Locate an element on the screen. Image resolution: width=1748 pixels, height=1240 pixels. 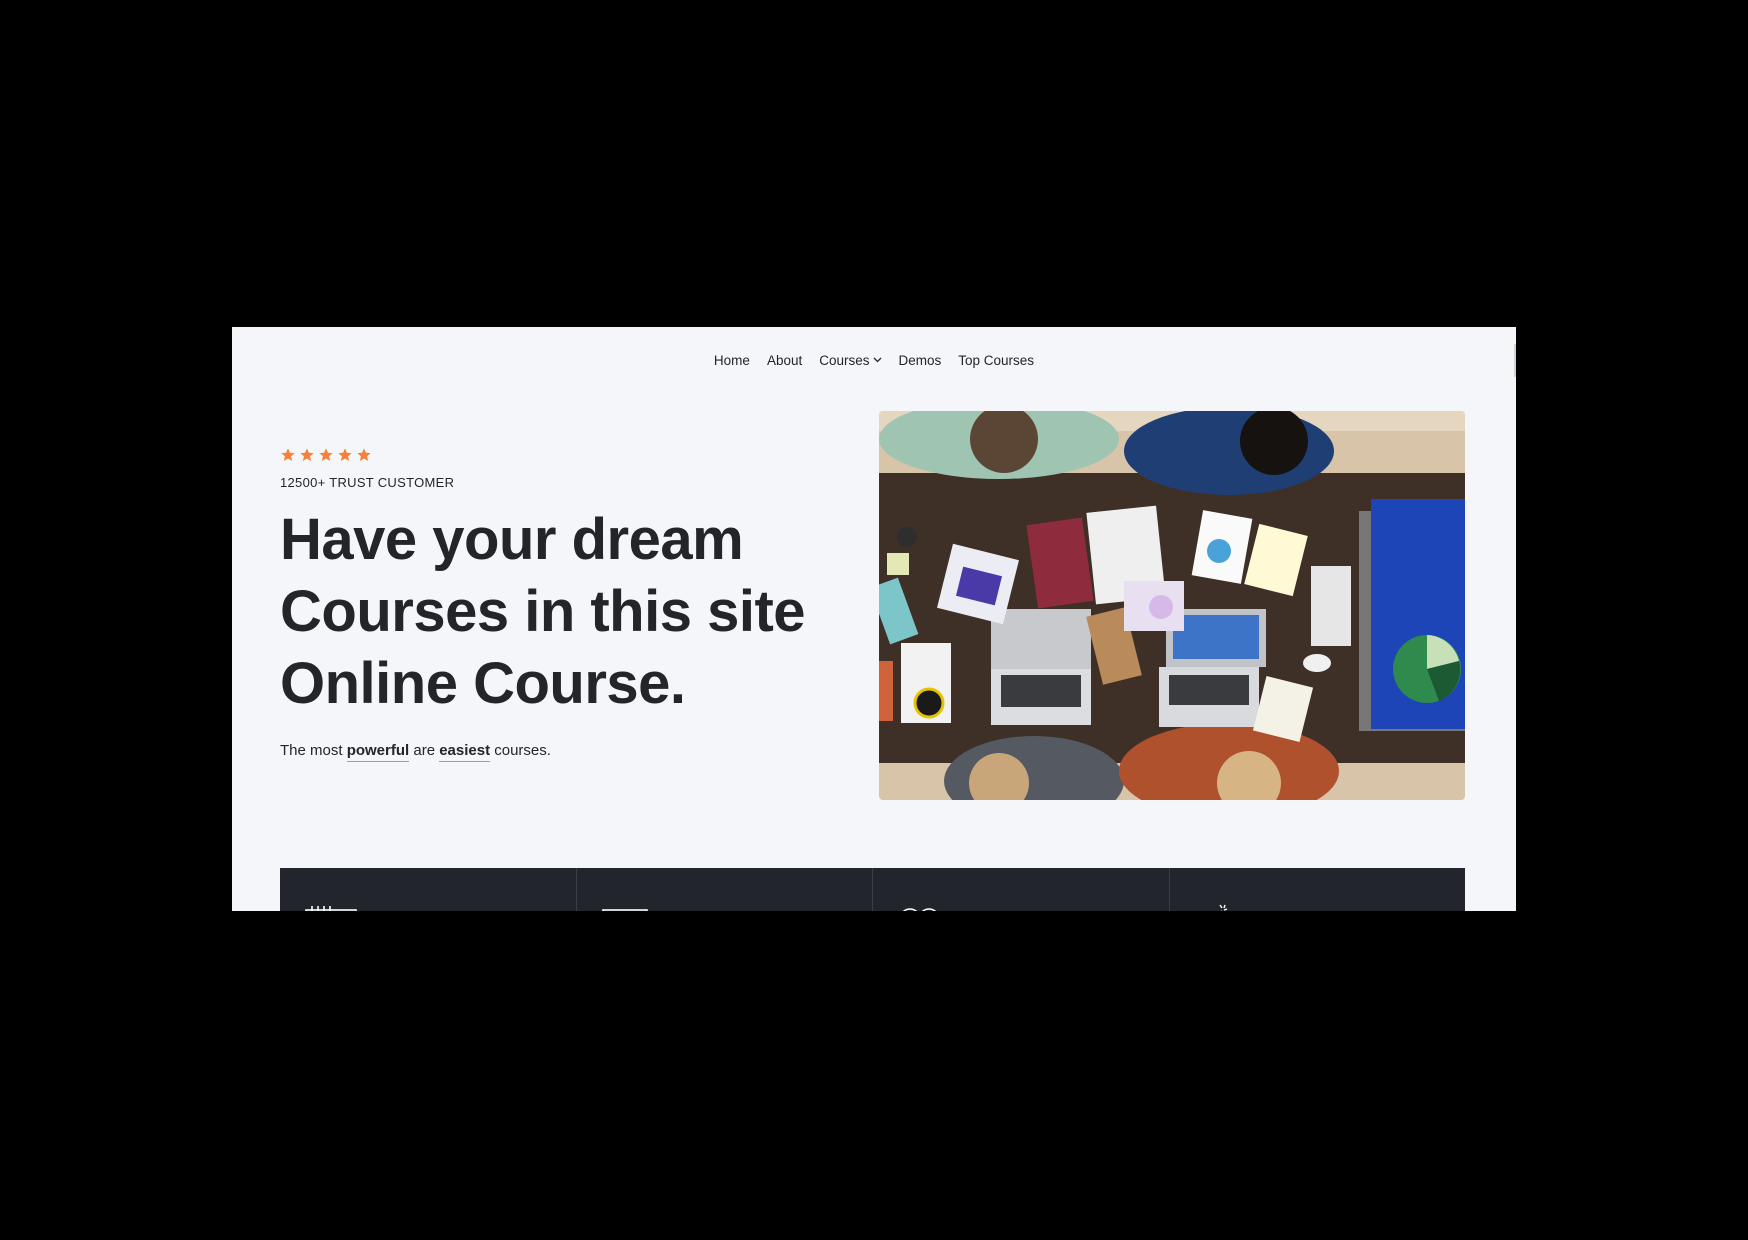
team-meeting-photo is located at coordinates (1172, 605).